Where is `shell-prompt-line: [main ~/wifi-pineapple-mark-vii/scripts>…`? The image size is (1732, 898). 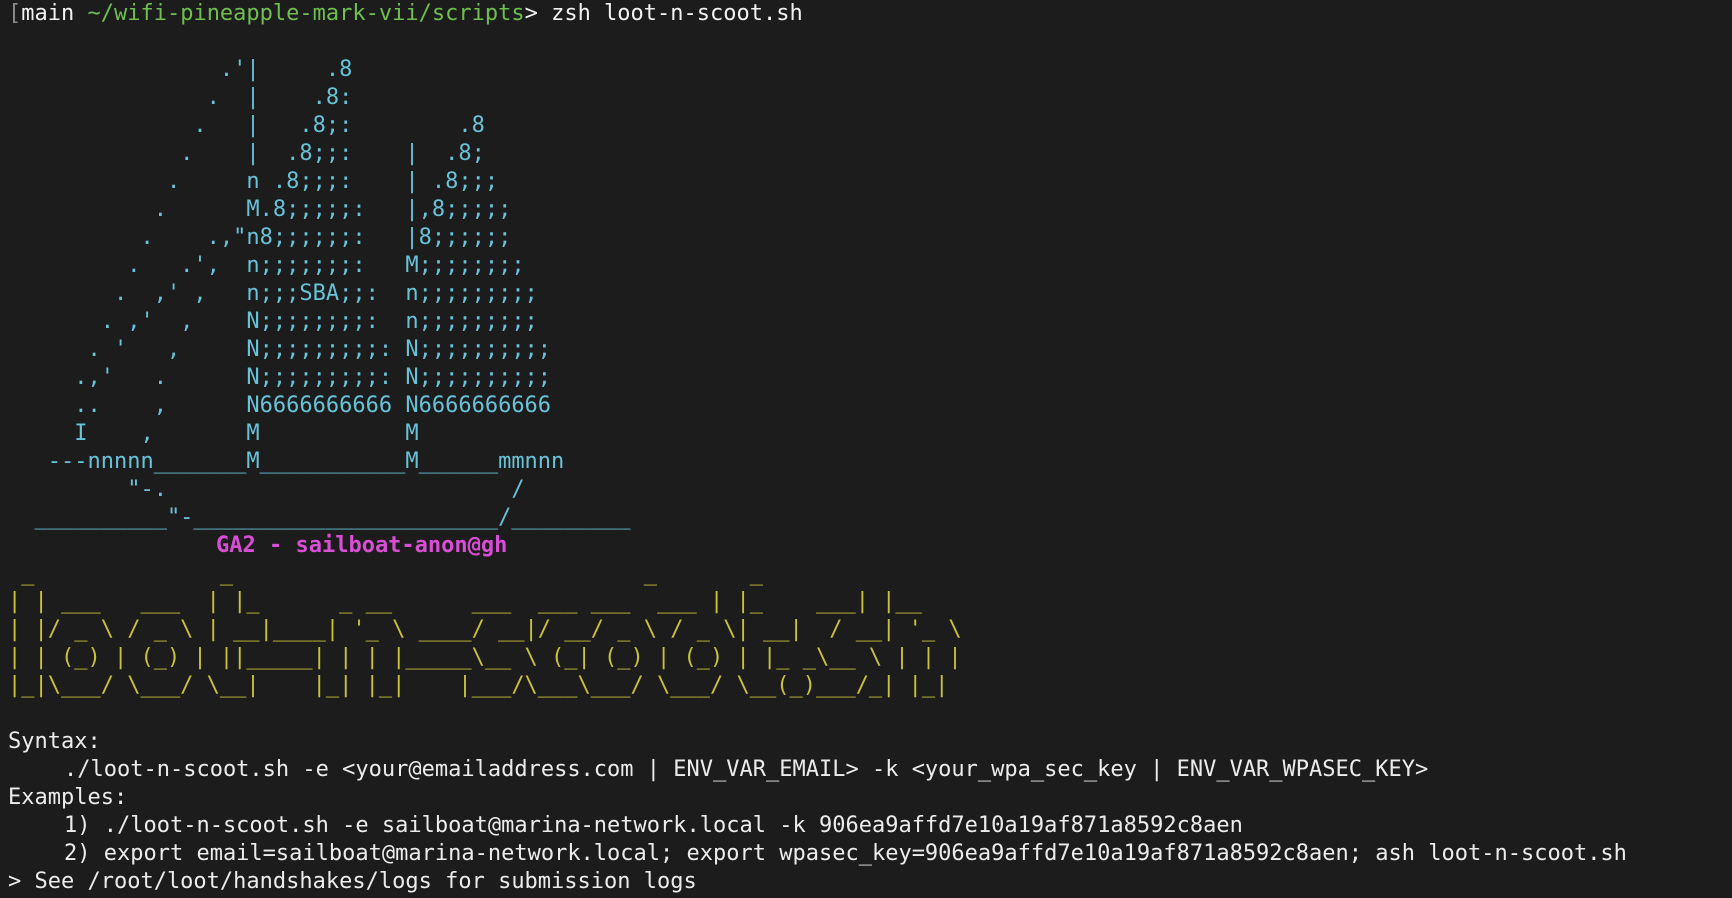
shell-prompt-line: [main ~/wifi-pineapple-mark-vii/scripts>… is located at coordinates (870, 14).